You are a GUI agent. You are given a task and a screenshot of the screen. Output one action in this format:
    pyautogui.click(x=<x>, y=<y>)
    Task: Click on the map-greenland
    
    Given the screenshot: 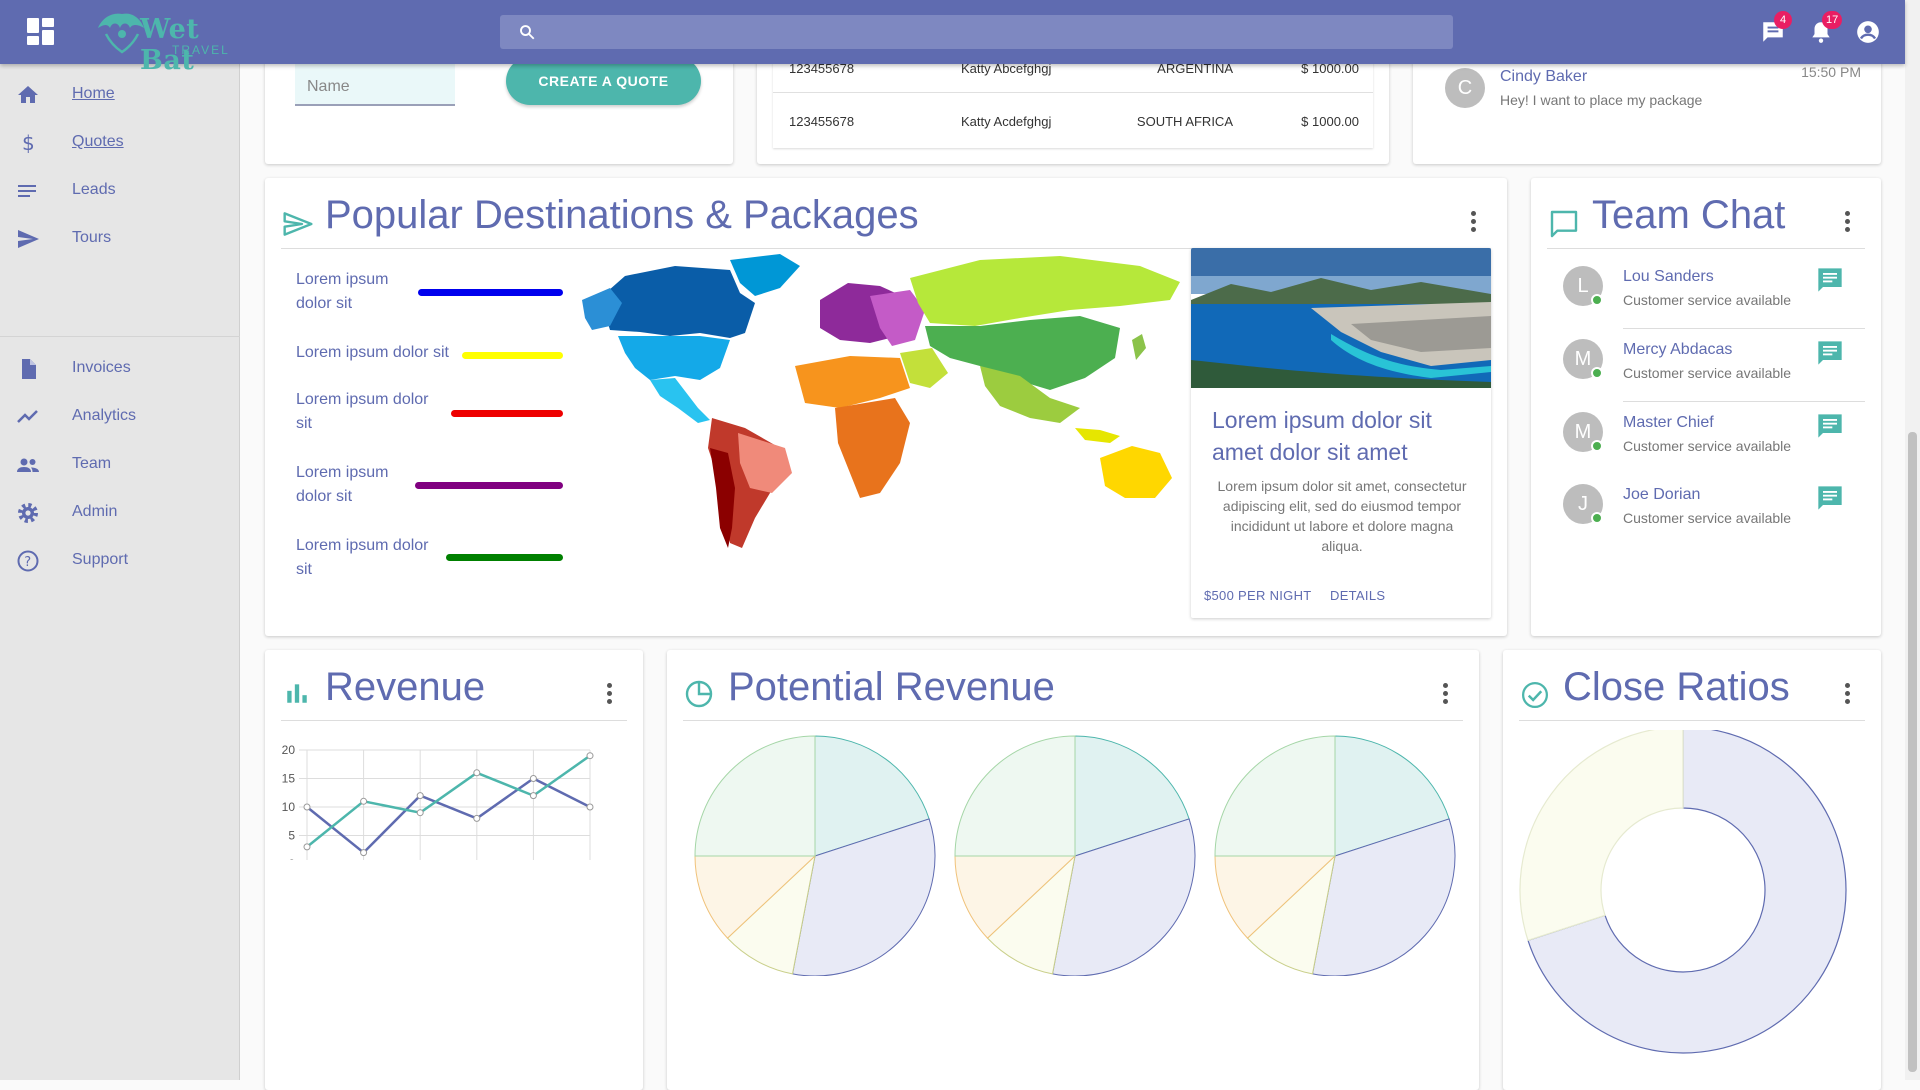 What is the action you would take?
    pyautogui.click(x=765, y=275)
    